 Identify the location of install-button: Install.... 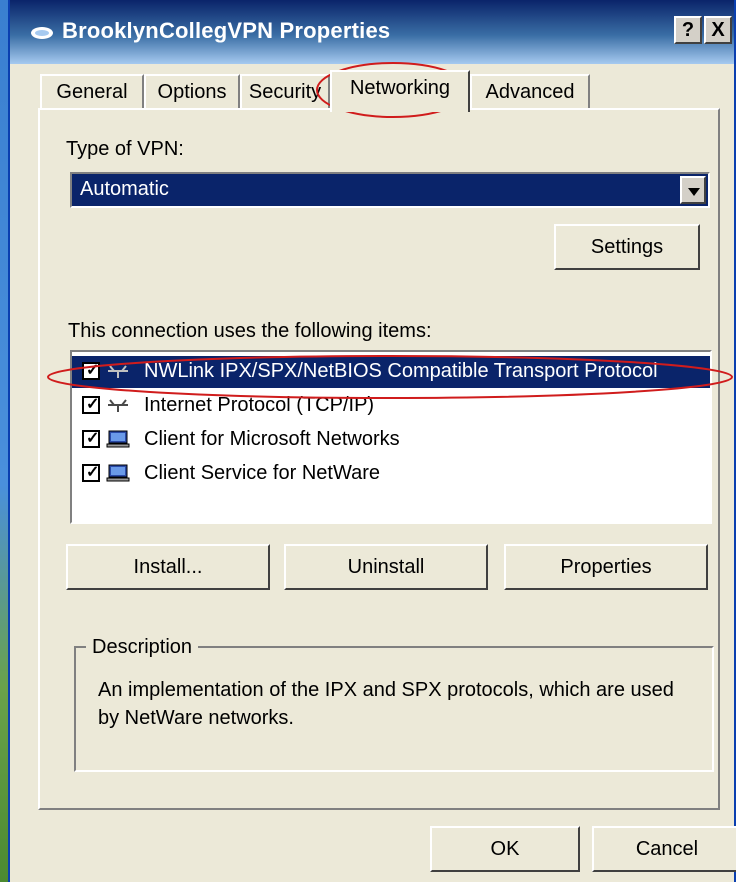
(168, 567).